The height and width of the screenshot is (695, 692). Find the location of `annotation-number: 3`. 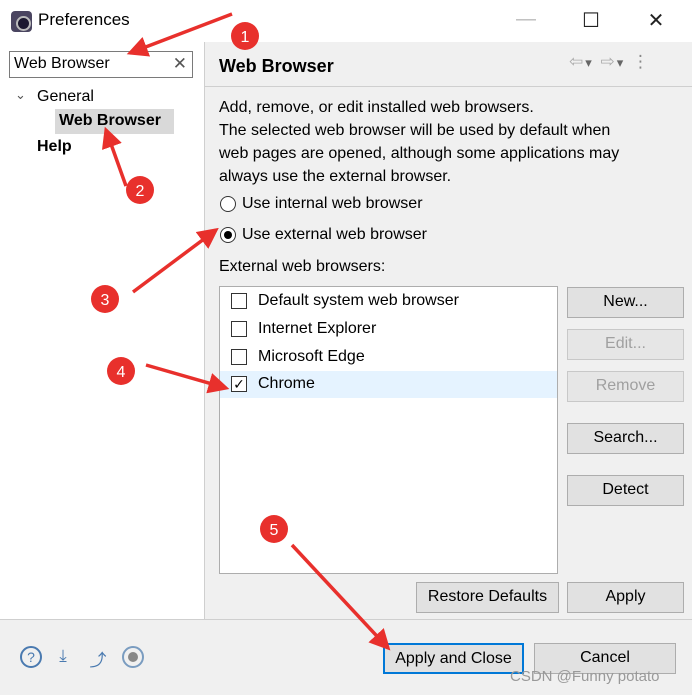

annotation-number: 3 is located at coordinates (105, 300).